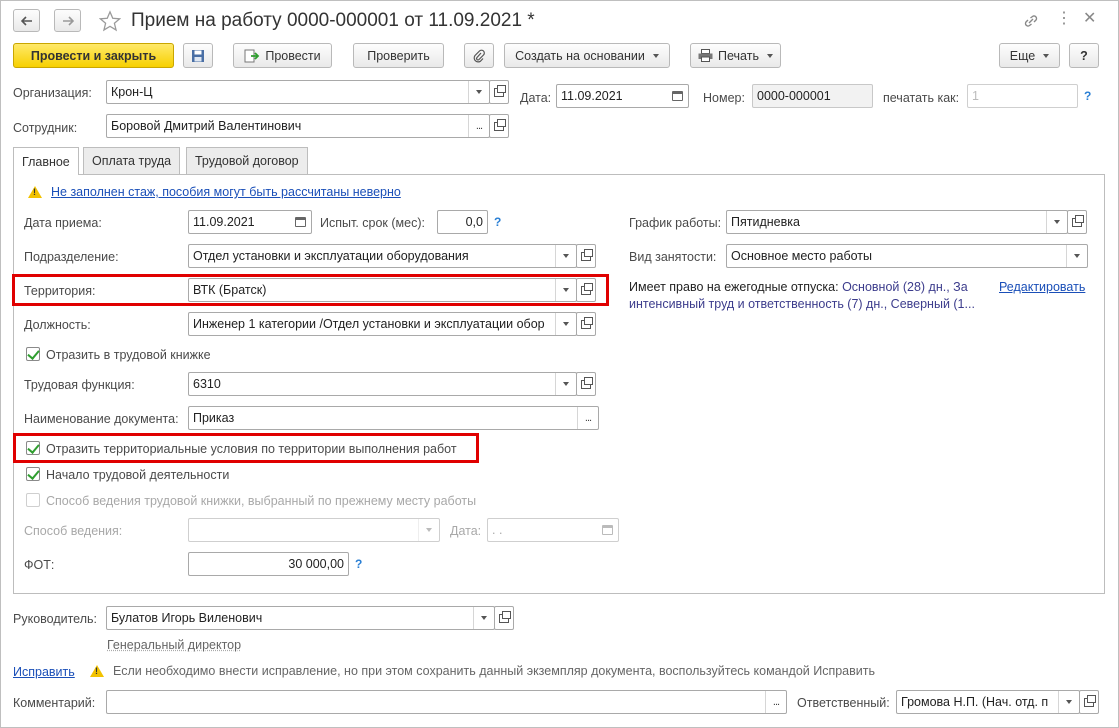  I want to click on department-dropdown, so click(565, 256).